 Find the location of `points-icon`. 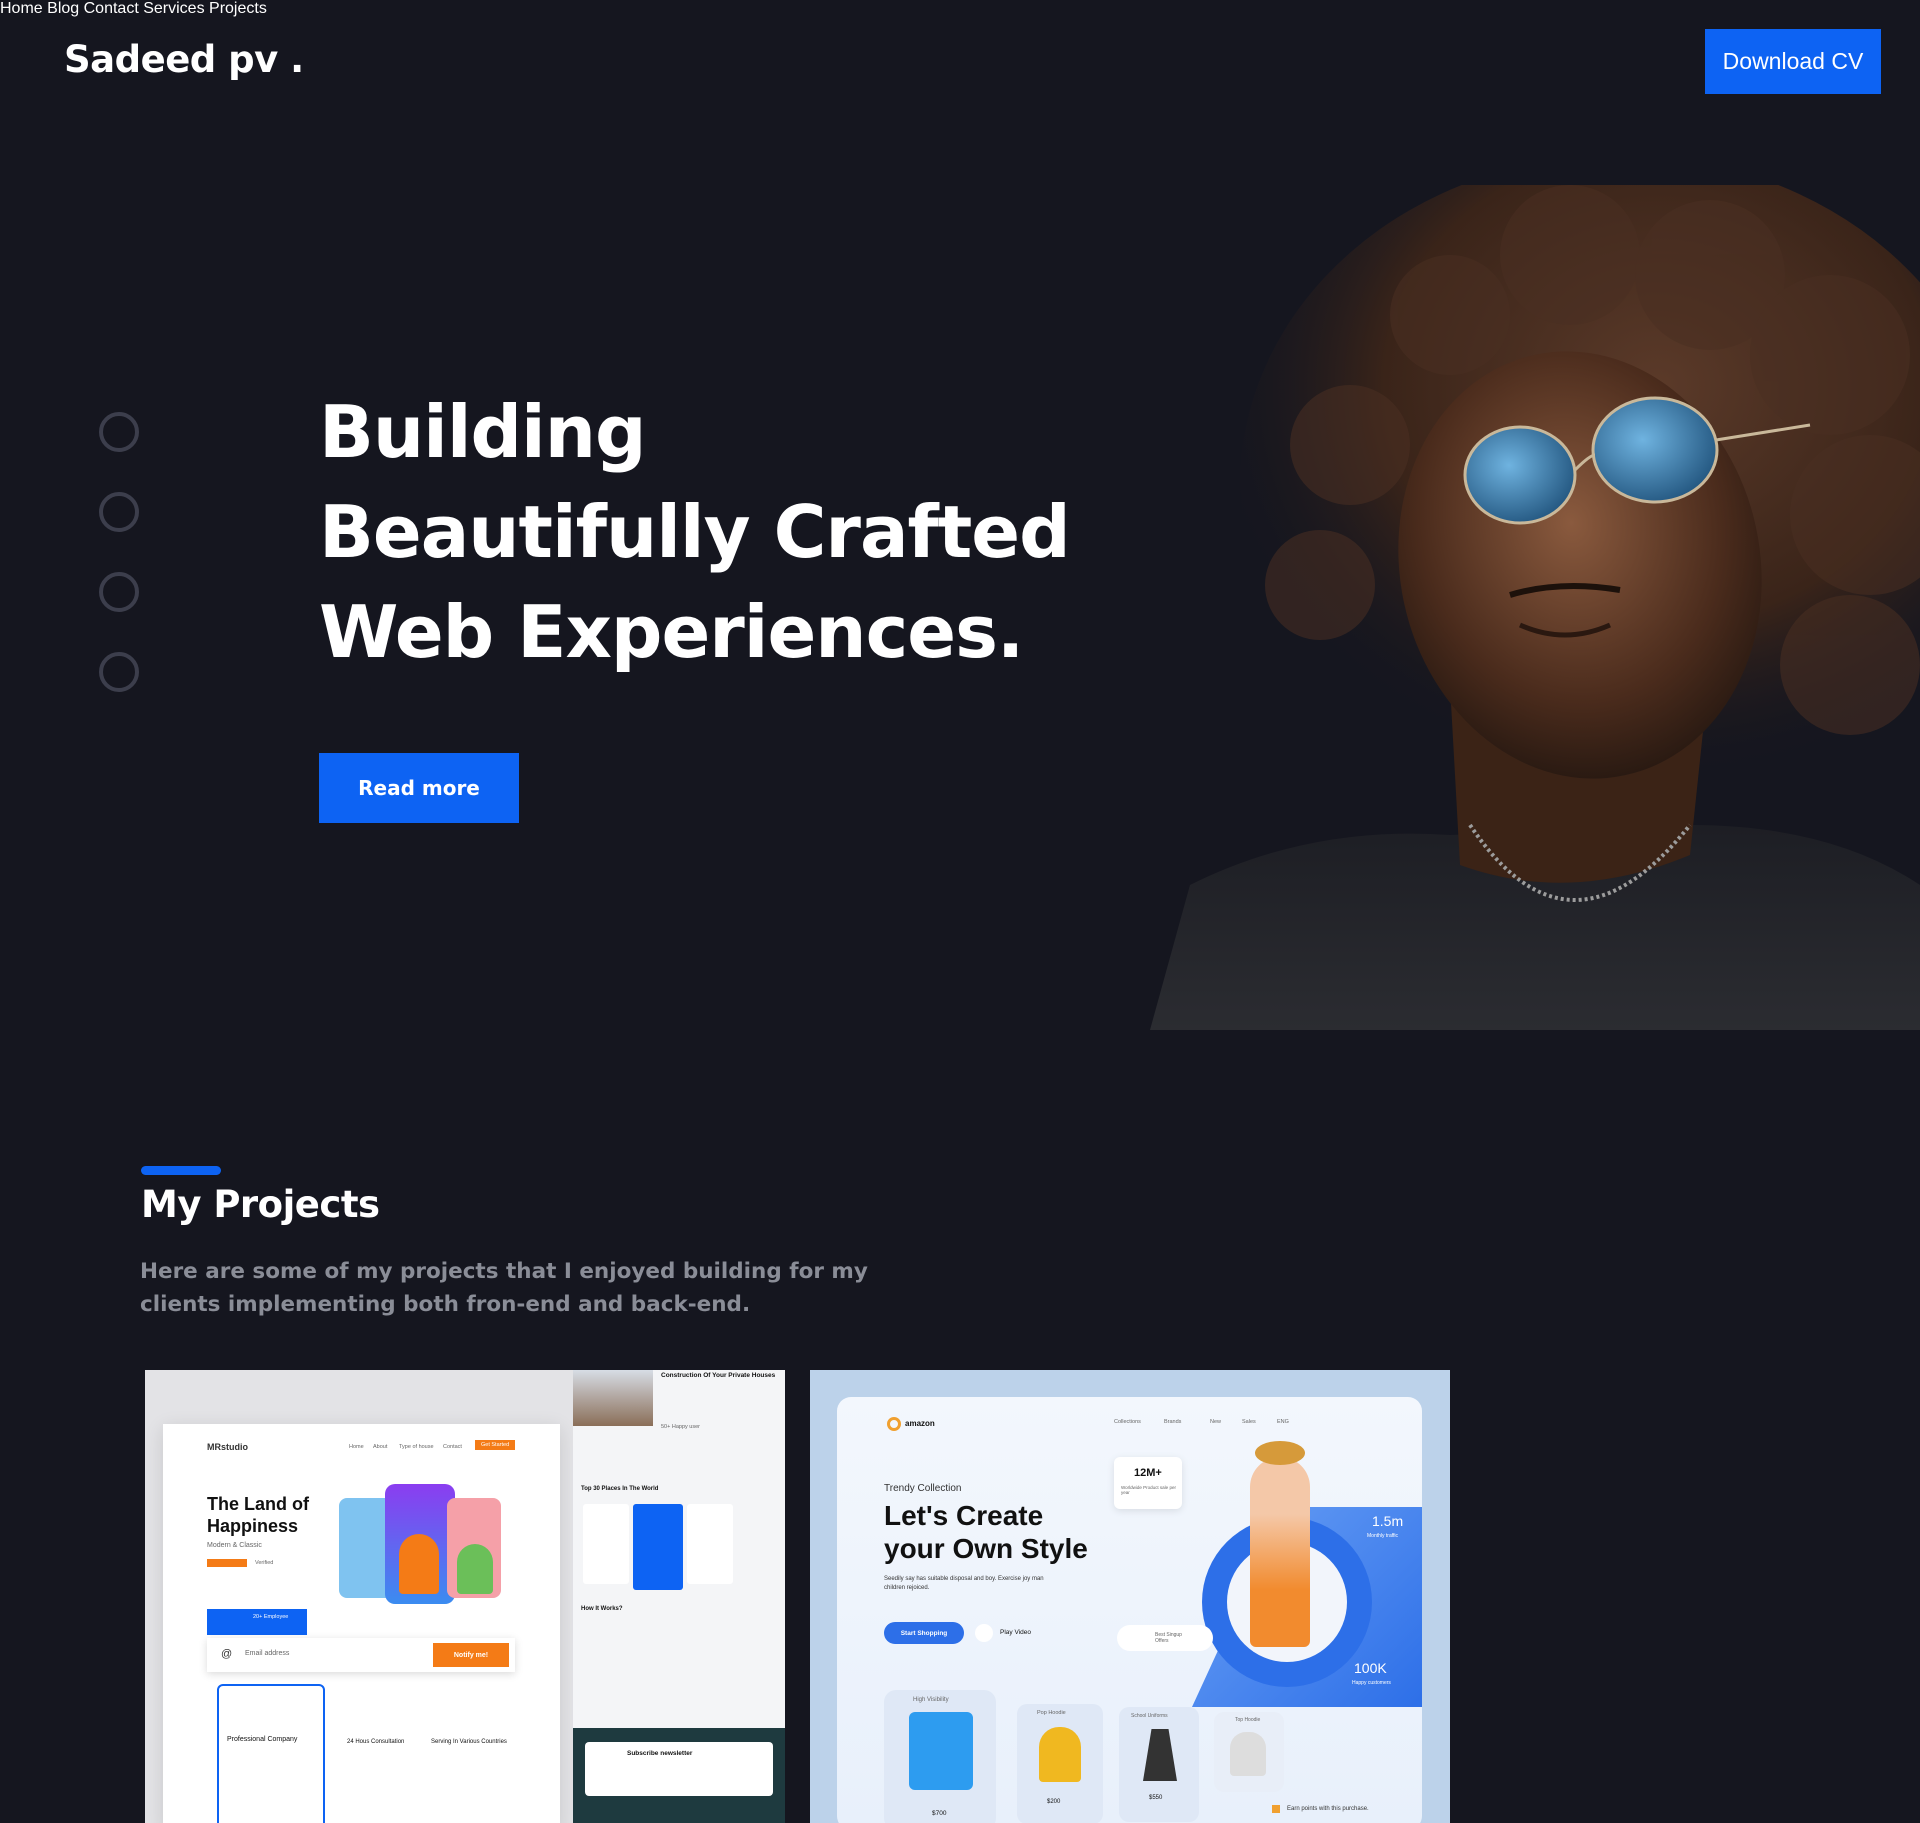

points-icon is located at coordinates (1276, 1809).